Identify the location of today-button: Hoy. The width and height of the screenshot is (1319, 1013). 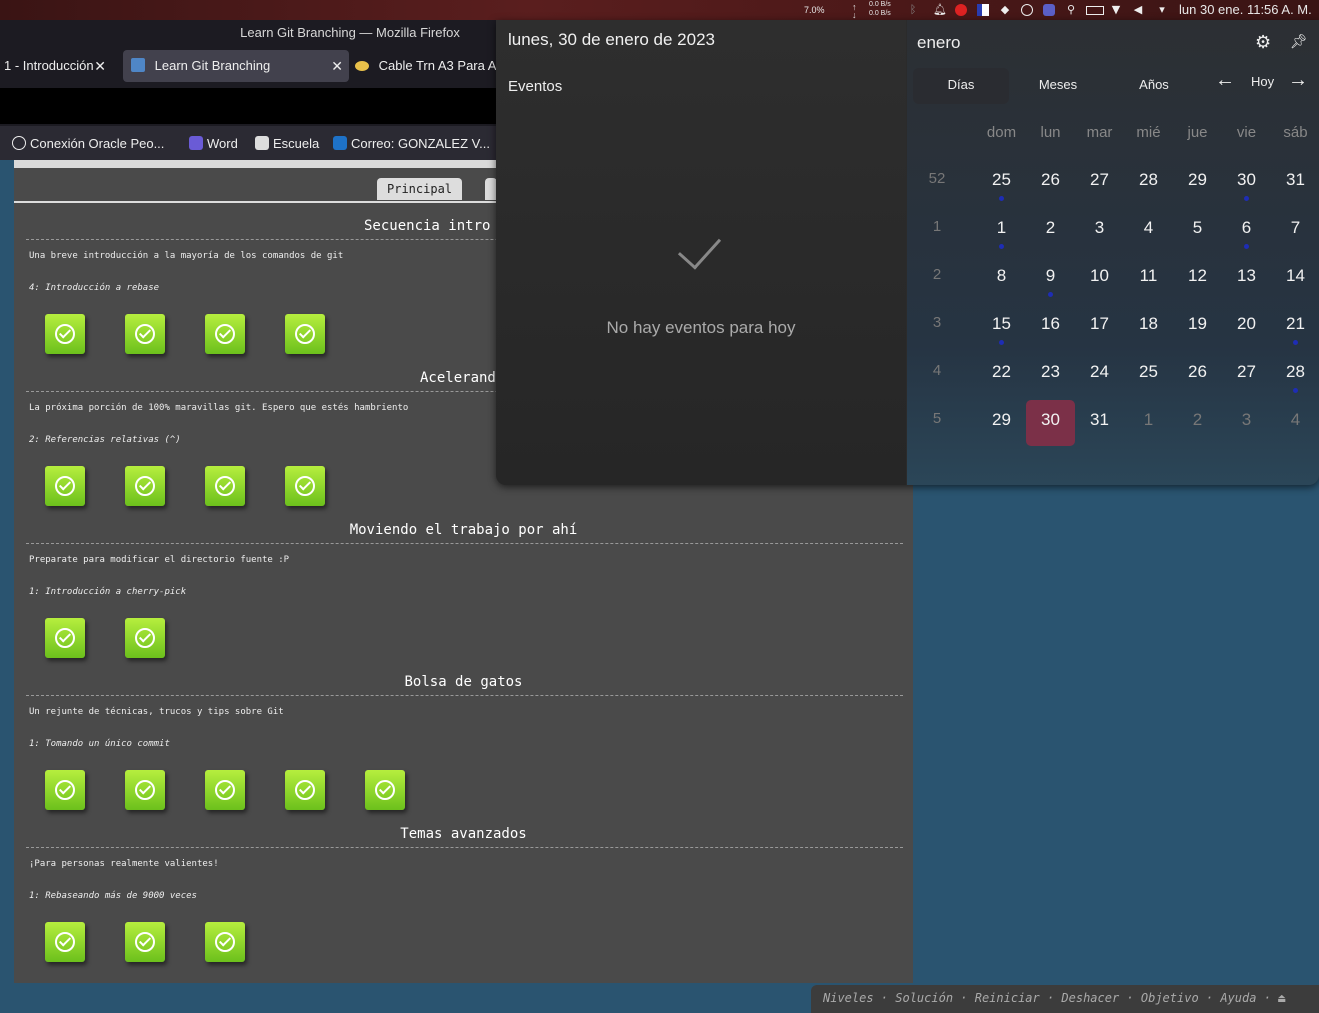
(1262, 81).